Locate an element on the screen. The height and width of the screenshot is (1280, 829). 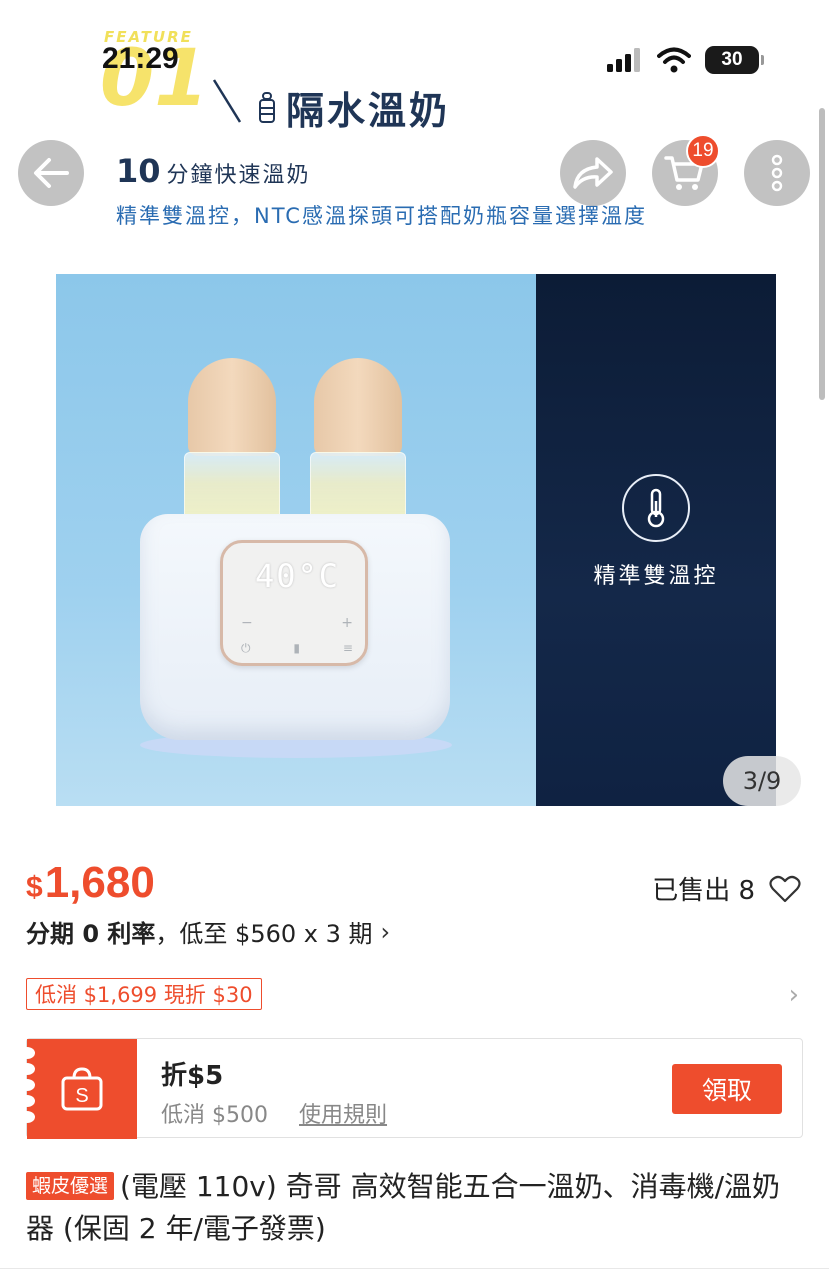
feature-description: 精準雙溫控，NTC感溫探頭可搭配奶瓶容量選擇溫度 is located at coordinates (381, 216).